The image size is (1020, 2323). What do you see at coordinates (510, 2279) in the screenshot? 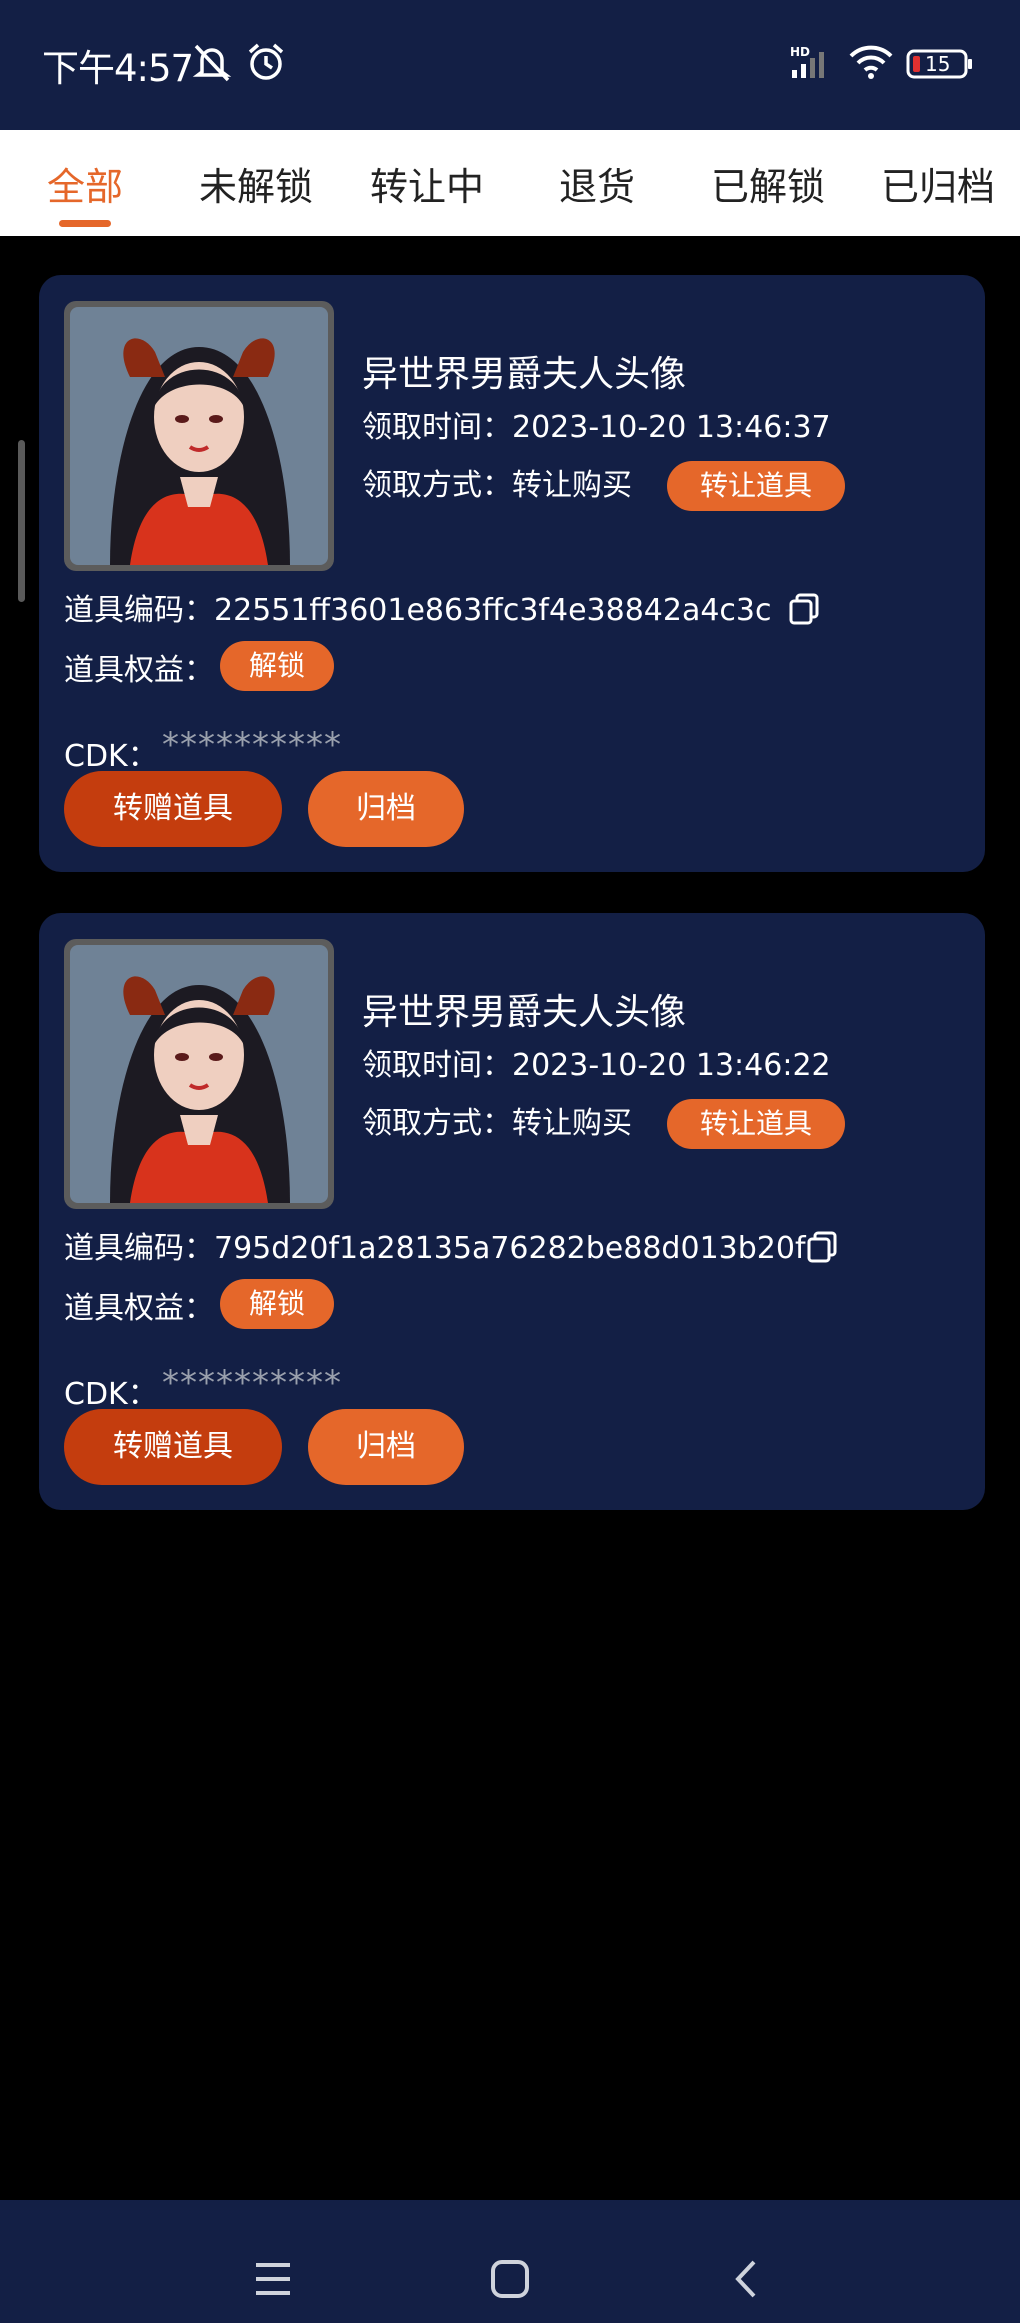
I see `home-icon` at bounding box center [510, 2279].